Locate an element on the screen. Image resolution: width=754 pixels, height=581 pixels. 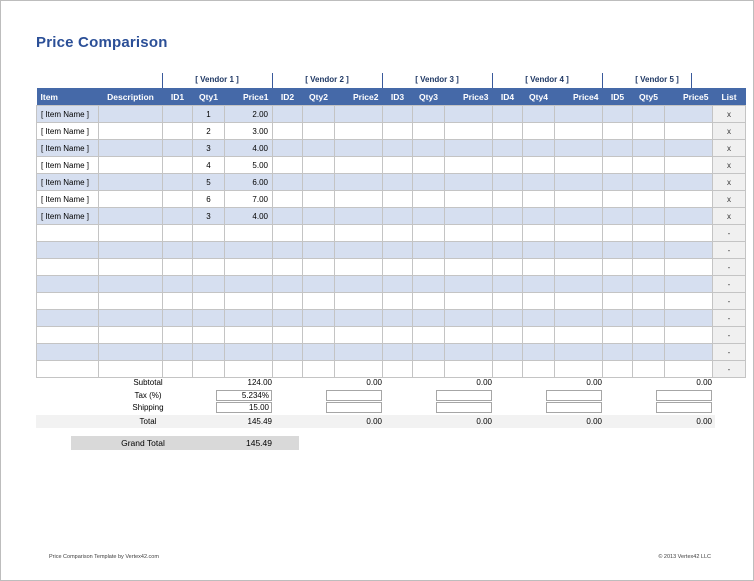
shipping-input-v3 is located at coordinates (464, 407).